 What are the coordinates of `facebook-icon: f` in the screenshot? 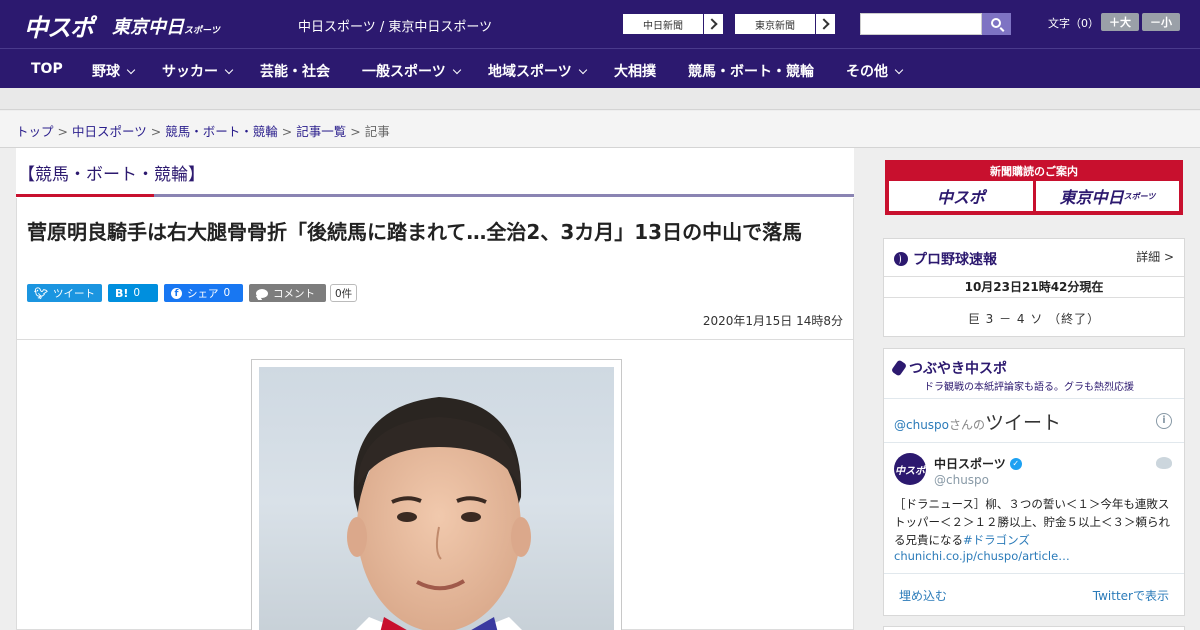 It's located at (176, 293).